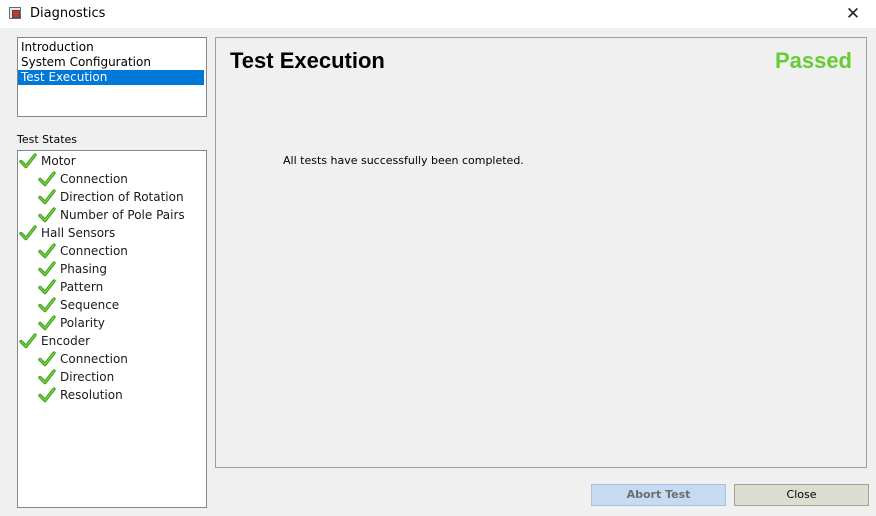 Image resolution: width=876 pixels, height=516 pixels. Describe the element at coordinates (122, 197) in the screenshot. I see `tree-item-label: Direction of Rotation` at that location.